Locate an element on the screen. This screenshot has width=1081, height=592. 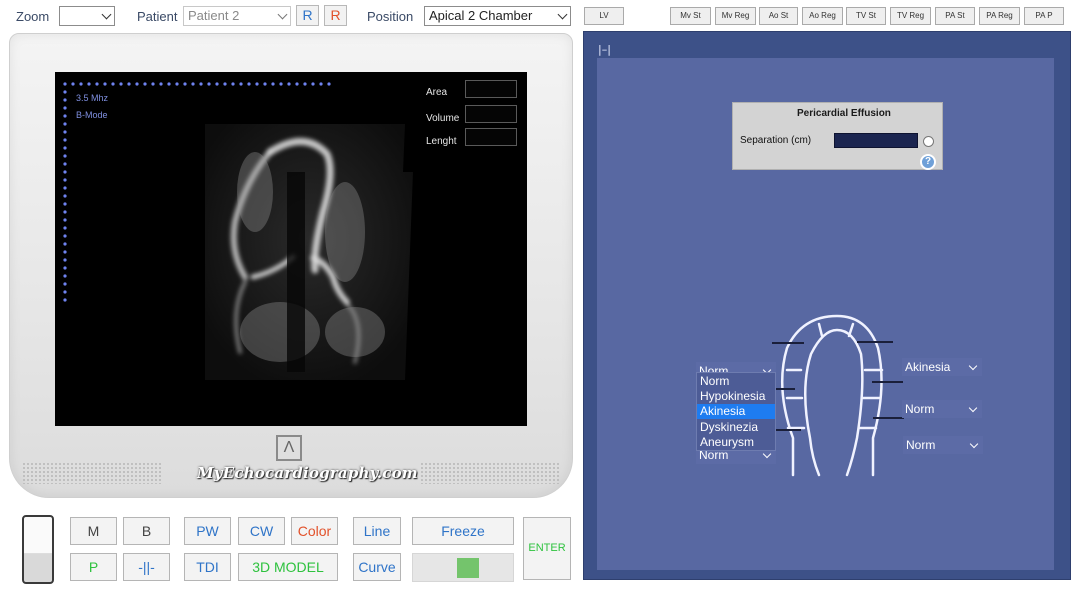
enter-button: ENTER is located at coordinates (547, 548).